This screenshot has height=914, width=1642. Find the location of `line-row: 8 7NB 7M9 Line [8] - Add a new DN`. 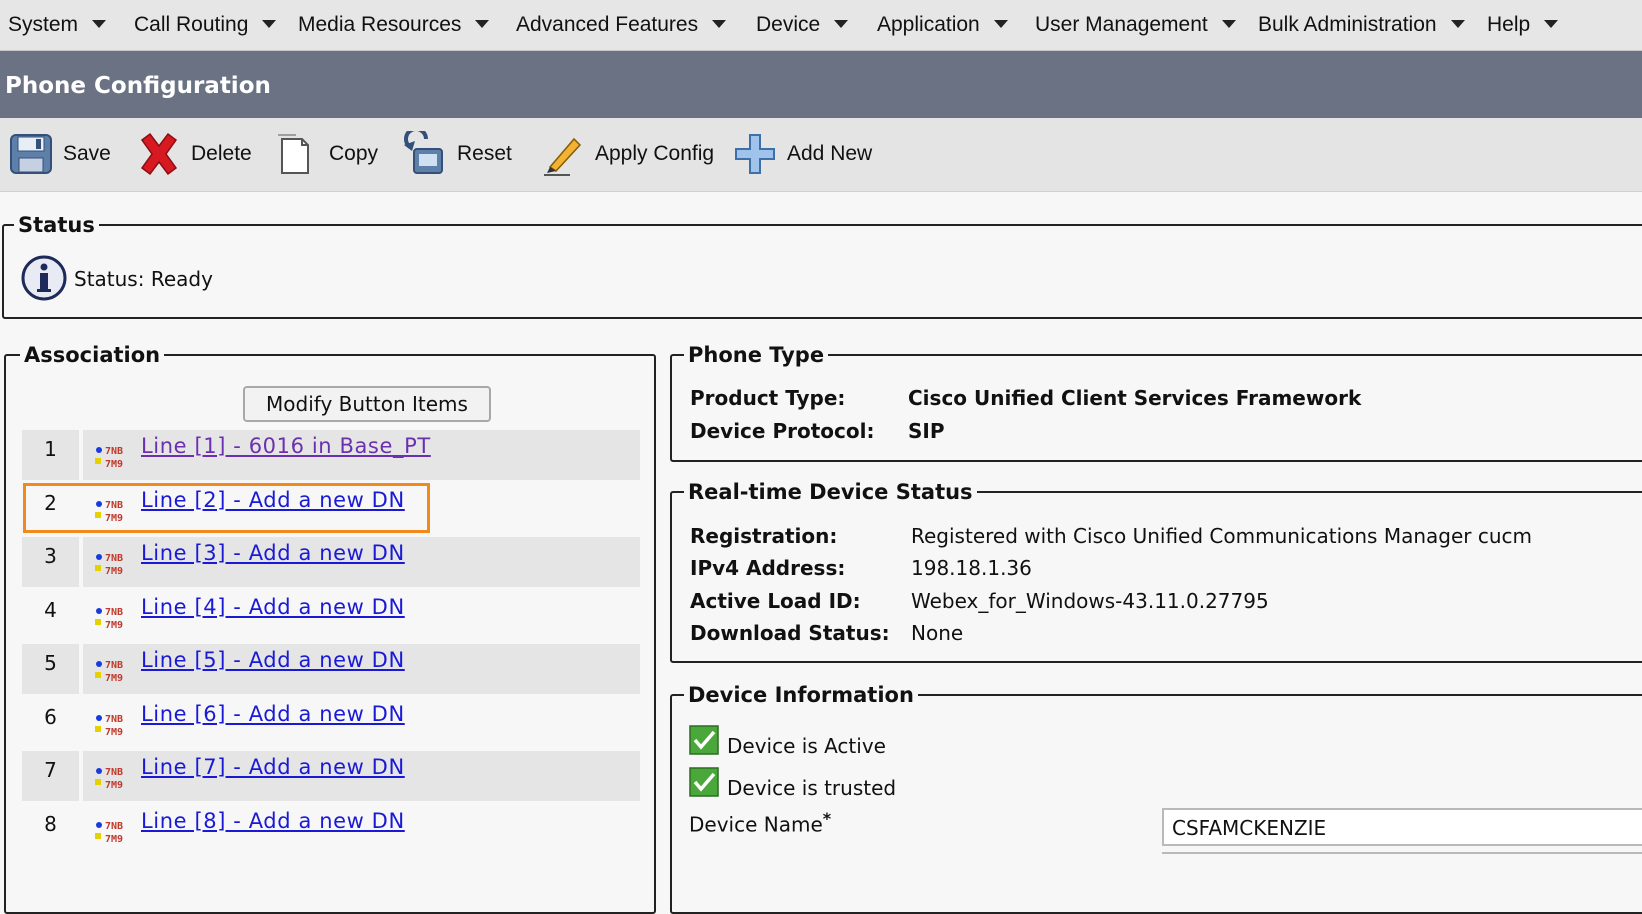

line-row: 8 7NB 7M9 Line [8] - Add a new DN is located at coordinates (331, 830).